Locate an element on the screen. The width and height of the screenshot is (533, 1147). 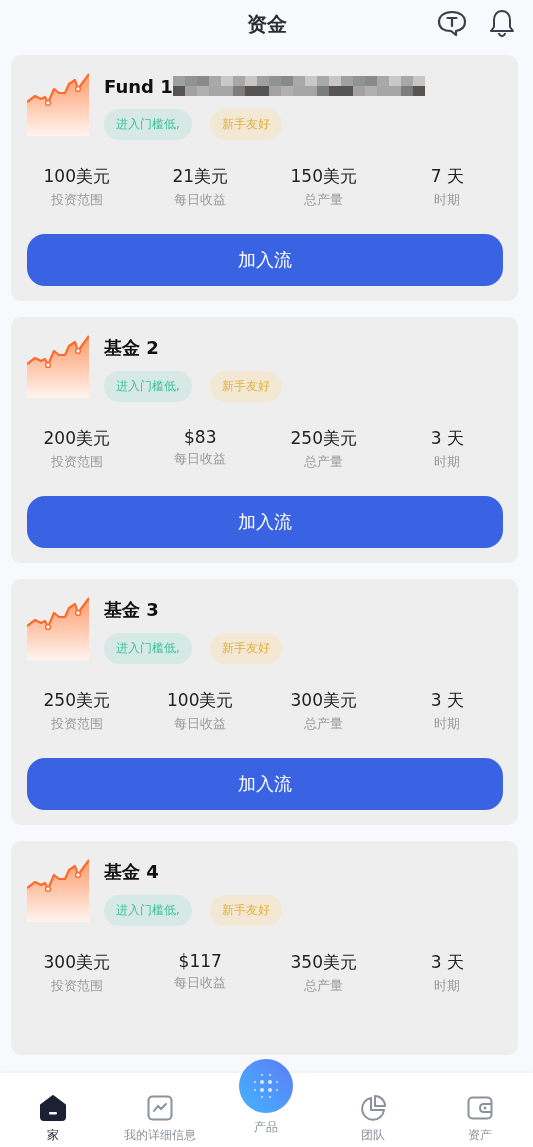
pie-chart-icon is located at coordinates (373, 1108).